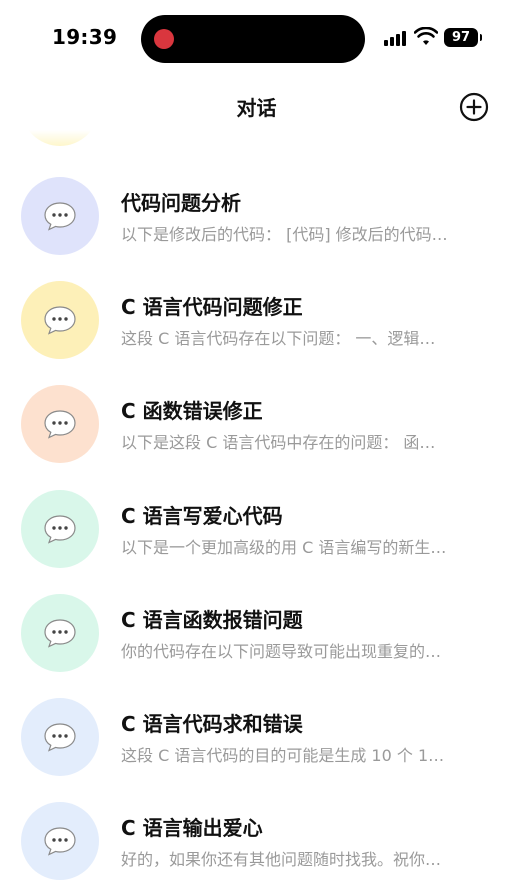 The width and height of the screenshot is (513, 889). I want to click on conversation-title: C 函数错误修正, so click(192, 411).